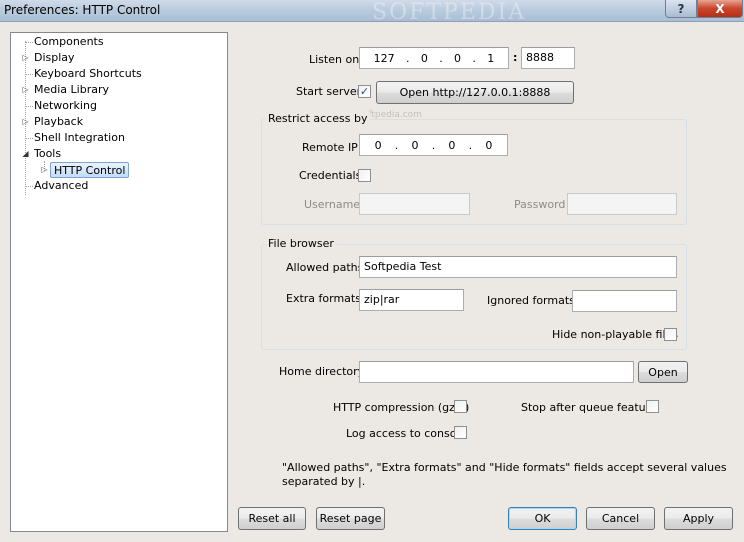  What do you see at coordinates (54, 58) in the screenshot?
I see `tree-item-display: Display` at bounding box center [54, 58].